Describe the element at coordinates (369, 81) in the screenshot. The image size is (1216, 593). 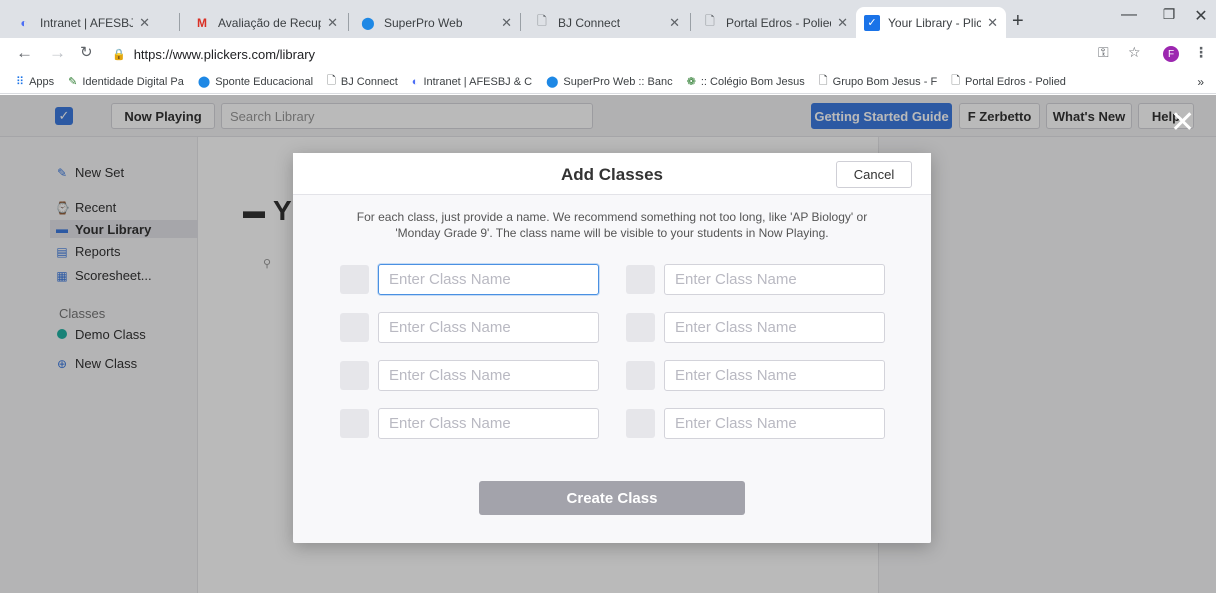
I see `bookmark-label: BJ Connect` at that location.